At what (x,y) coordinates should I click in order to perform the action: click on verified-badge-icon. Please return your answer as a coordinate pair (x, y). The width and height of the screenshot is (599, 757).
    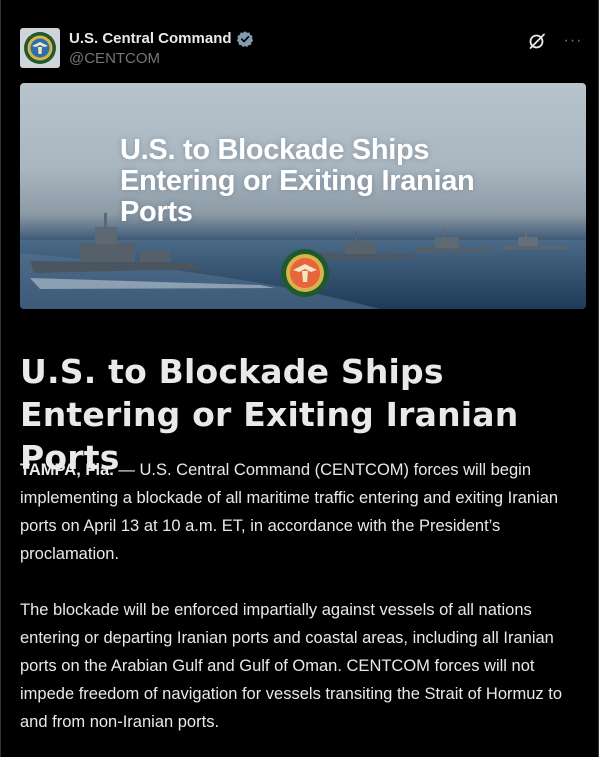
    Looking at the image, I should click on (244, 39).